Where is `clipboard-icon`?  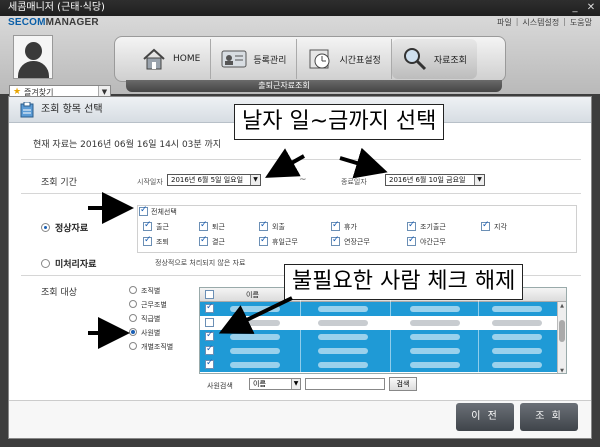
clipboard-icon is located at coordinates (27, 109).